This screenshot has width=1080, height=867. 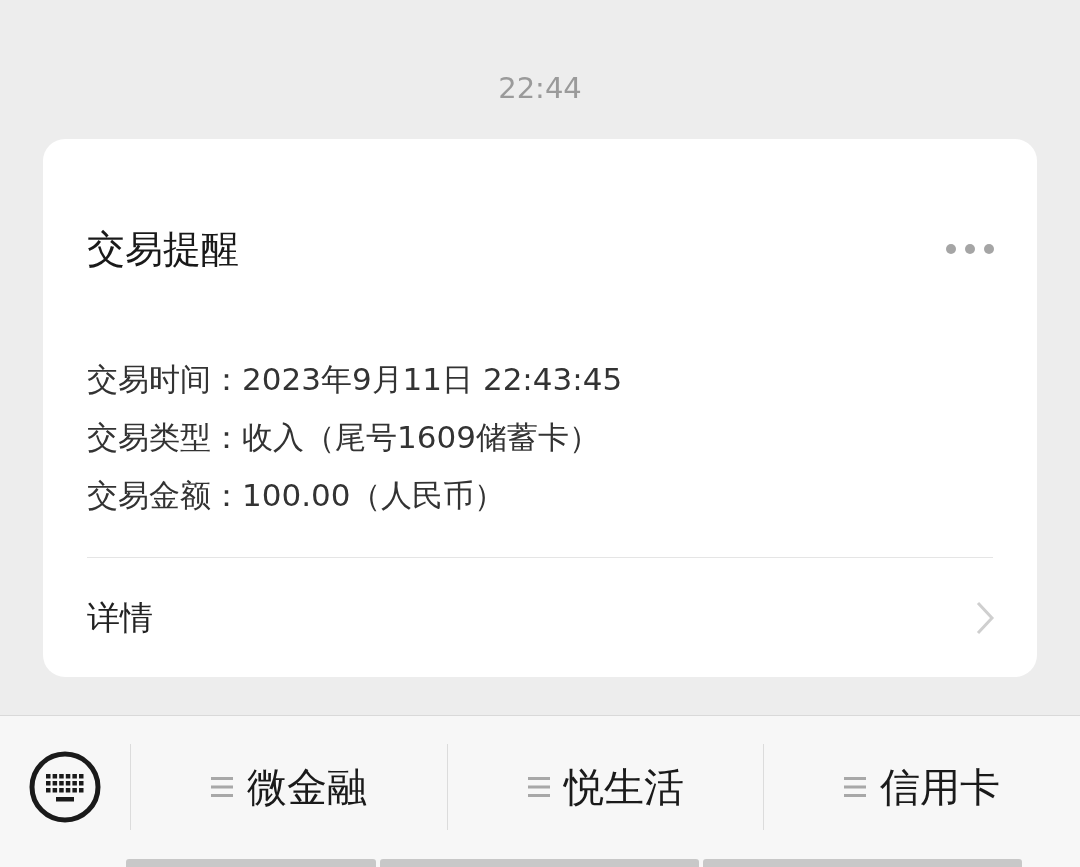 What do you see at coordinates (985, 617) in the screenshot?
I see `chevron-right-icon` at bounding box center [985, 617].